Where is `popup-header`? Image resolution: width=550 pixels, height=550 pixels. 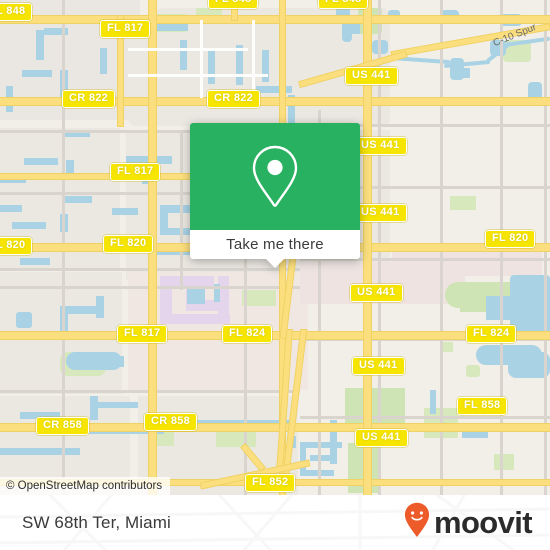 popup-header is located at coordinates (275, 176).